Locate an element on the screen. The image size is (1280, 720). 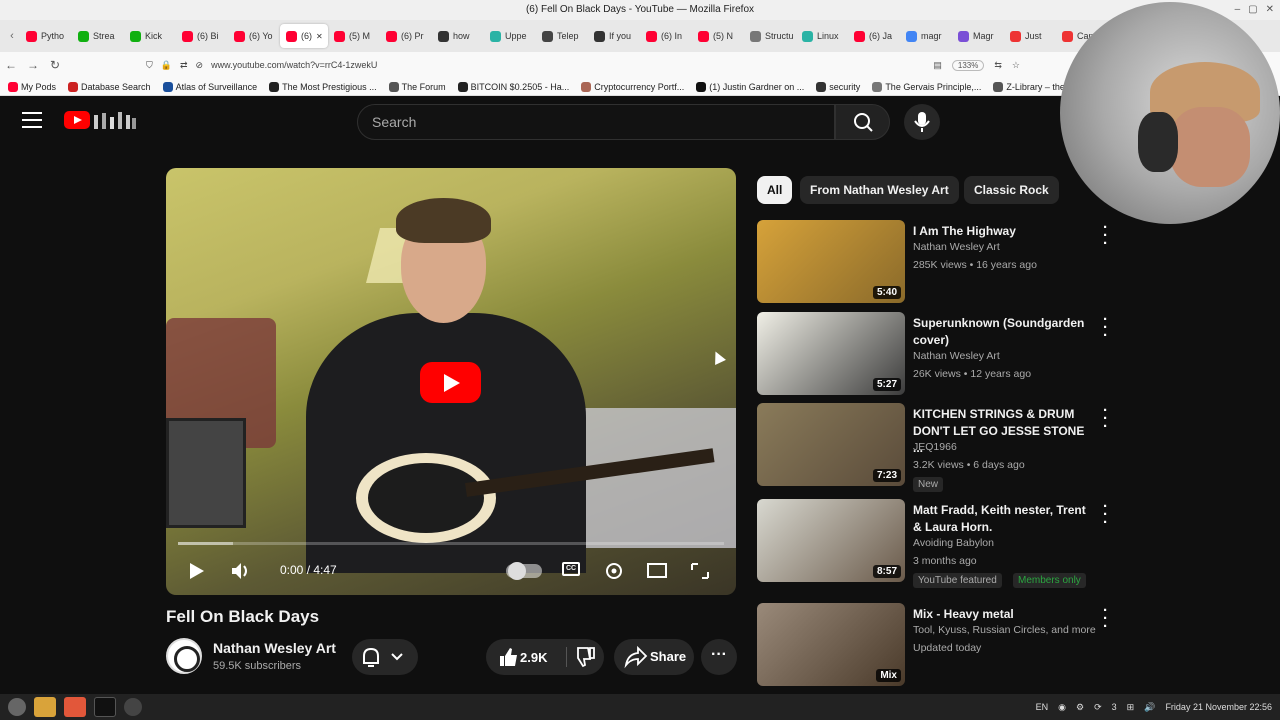
reload-button: ↻ is located at coordinates (55, 65).